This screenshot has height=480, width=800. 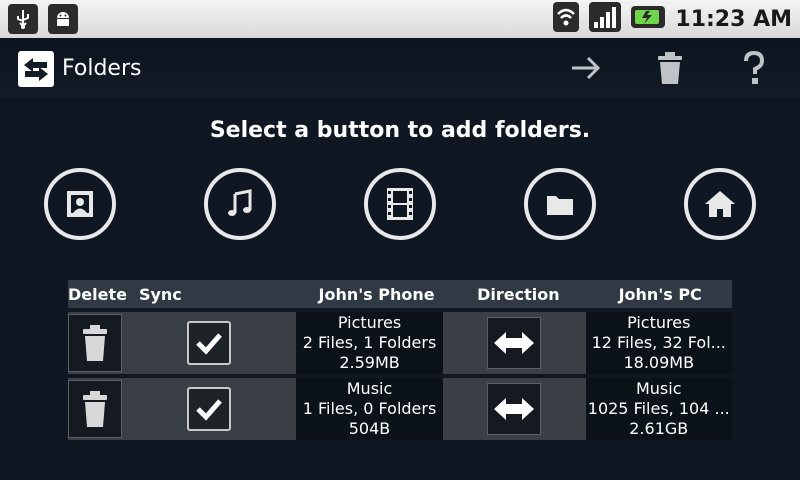 I want to click on contact-picture-icon, so click(x=80, y=204).